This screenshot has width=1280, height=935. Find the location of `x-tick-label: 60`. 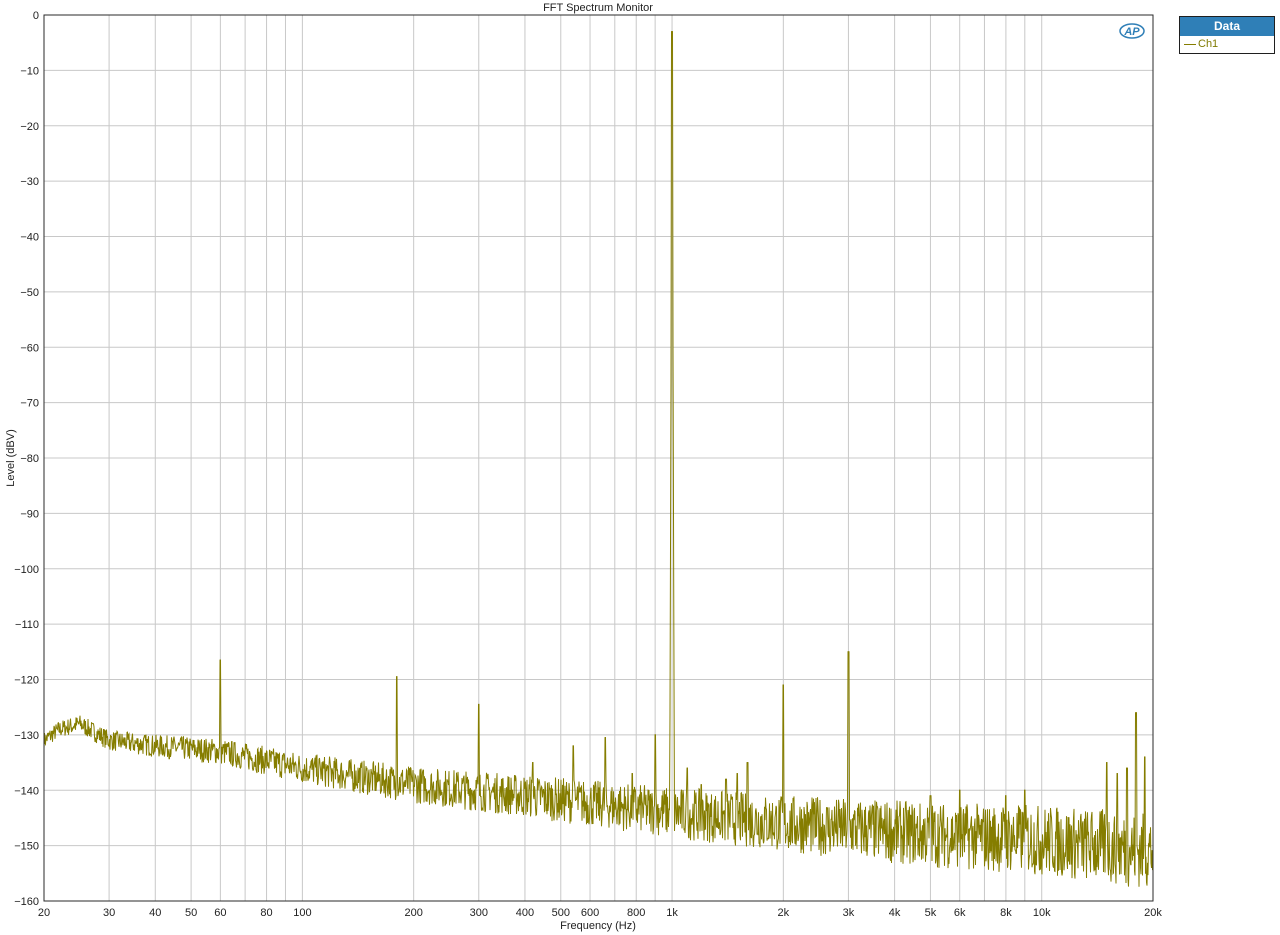

x-tick-label: 60 is located at coordinates (220, 913).